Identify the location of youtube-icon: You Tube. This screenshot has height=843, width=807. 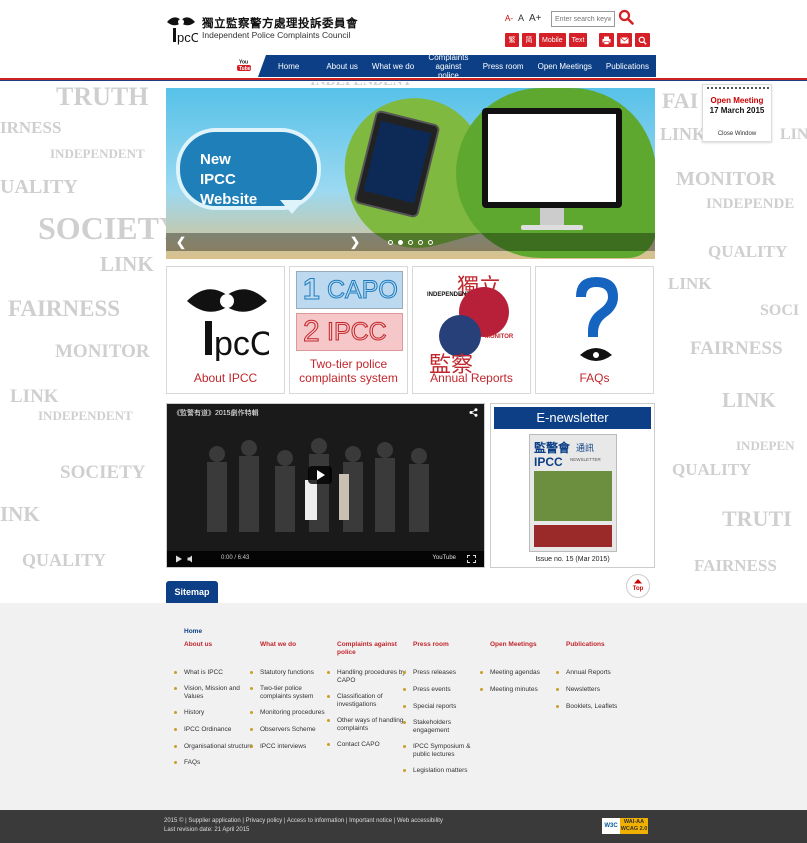
(244, 65).